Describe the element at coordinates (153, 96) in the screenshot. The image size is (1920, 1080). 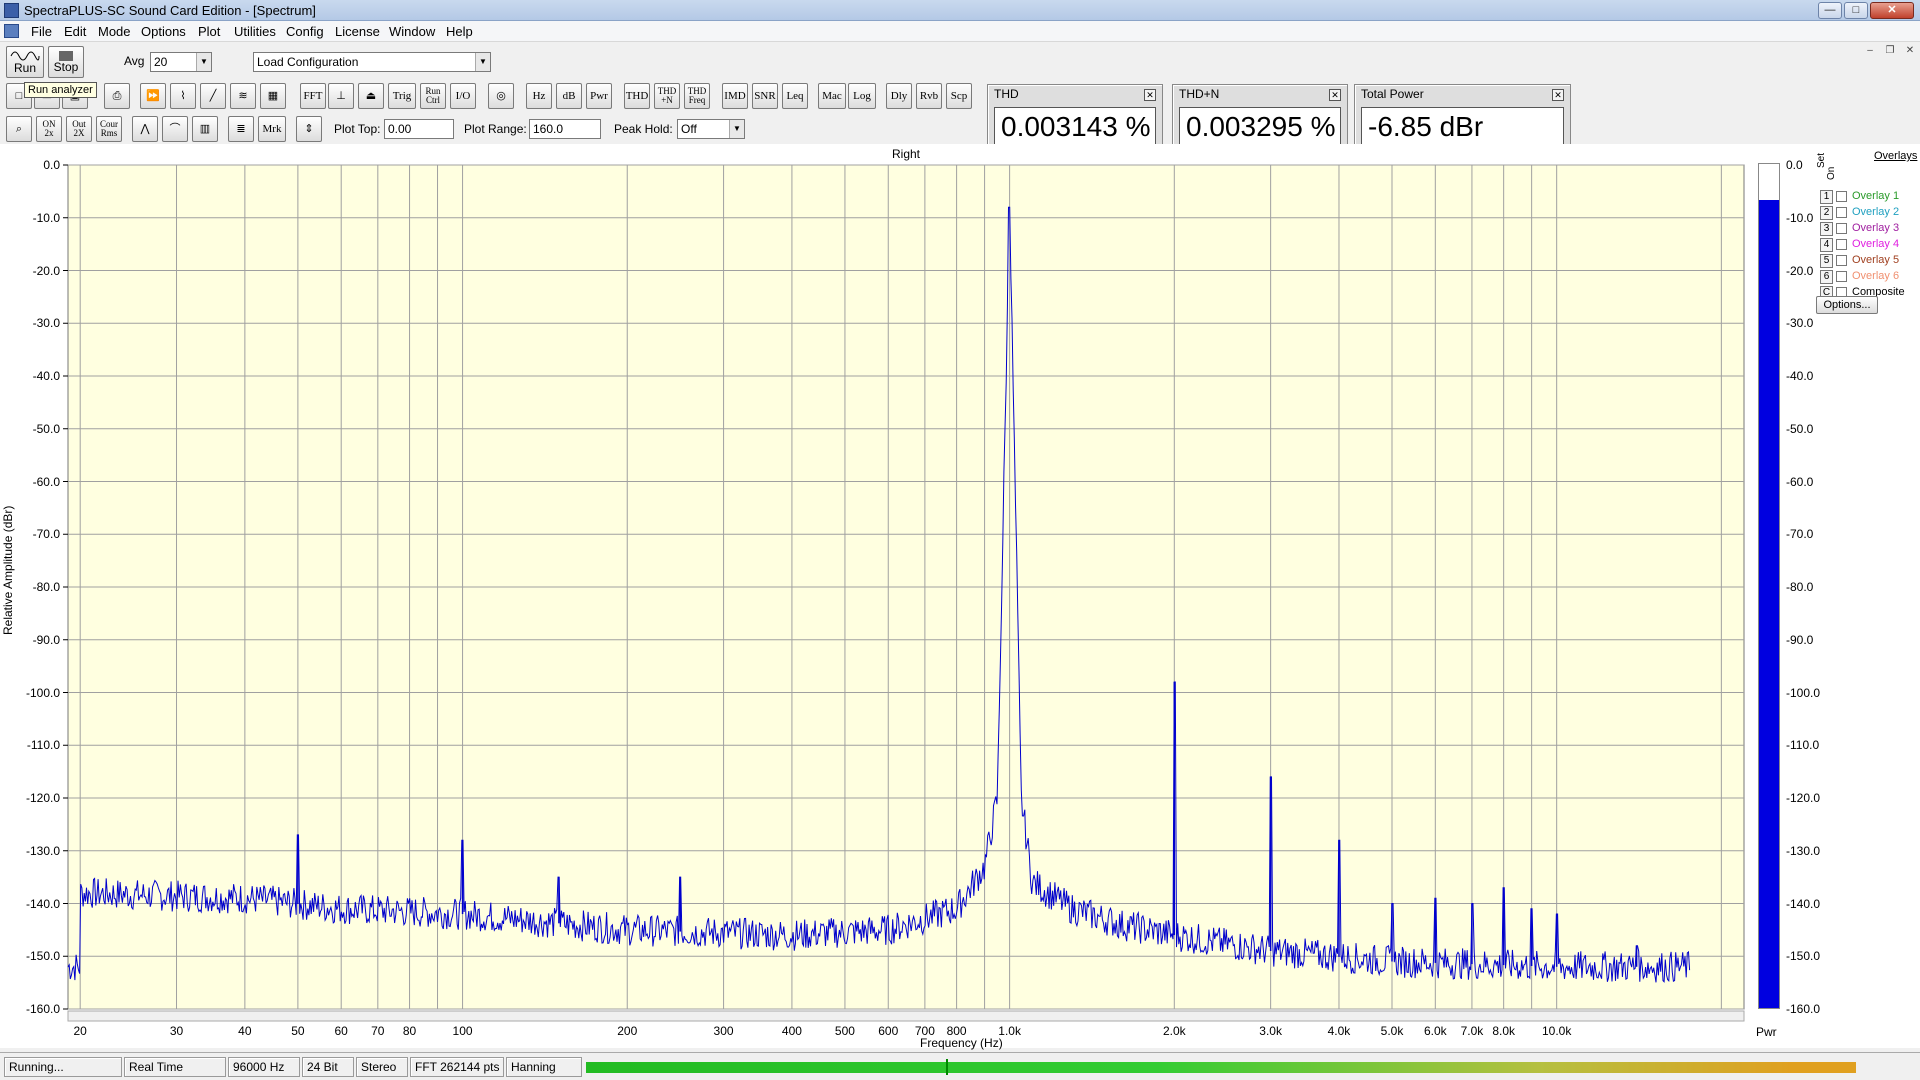
I see `fast-forward-icon: ⏩` at that location.